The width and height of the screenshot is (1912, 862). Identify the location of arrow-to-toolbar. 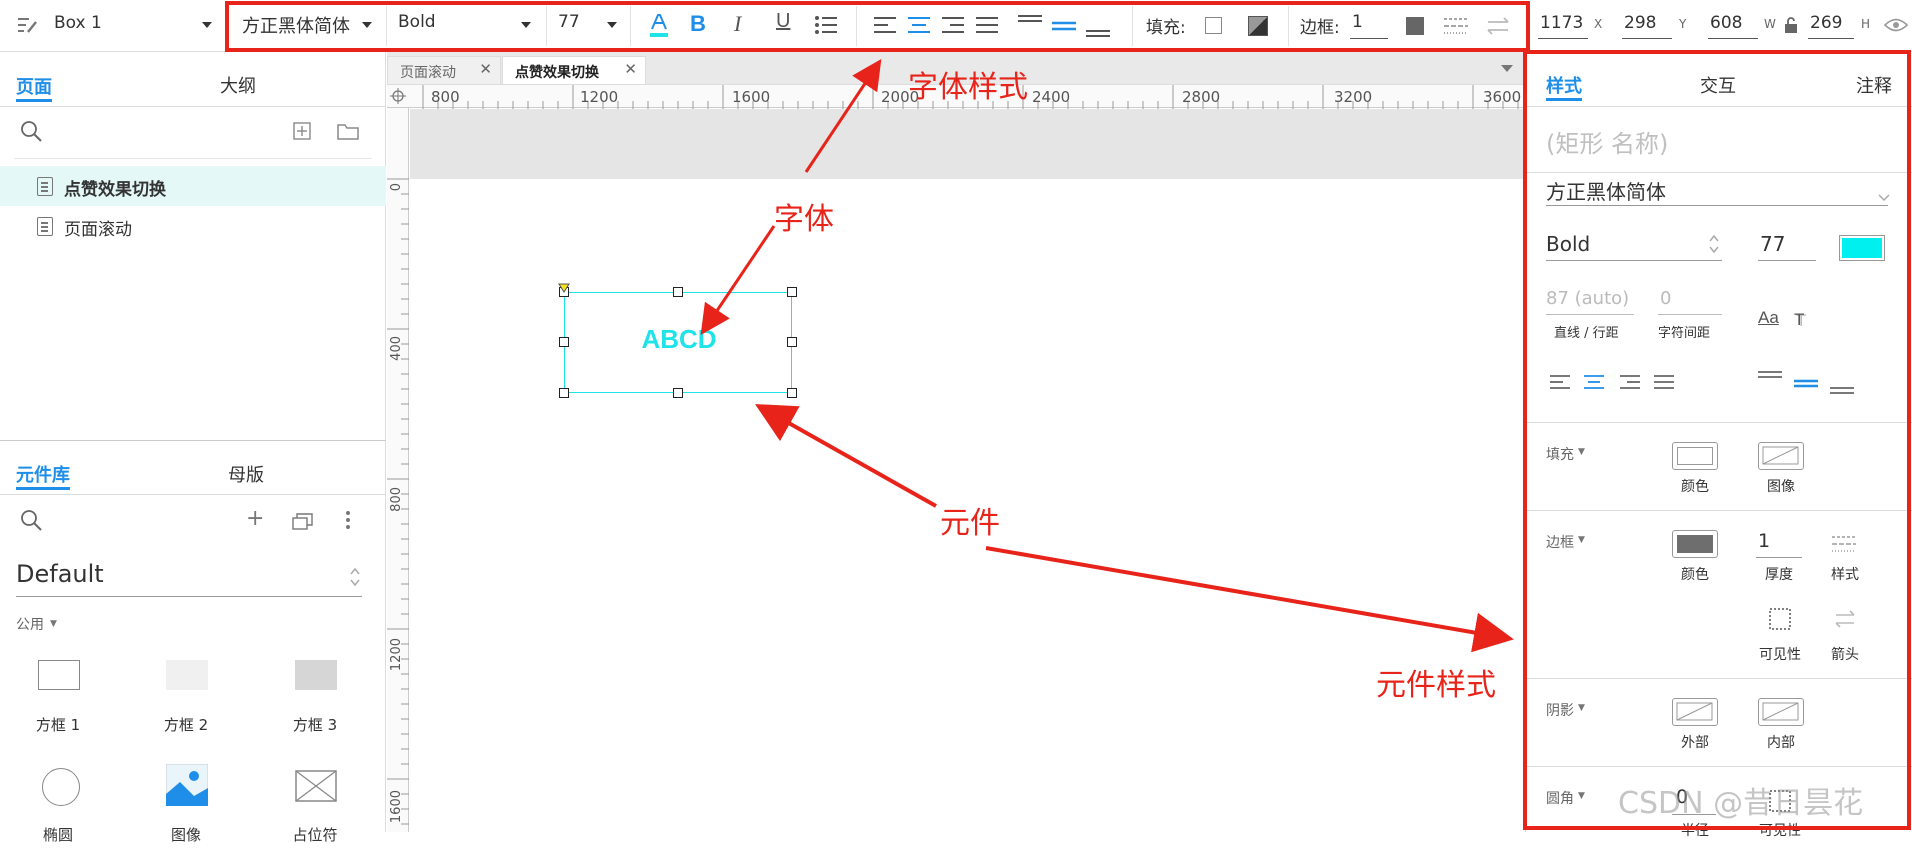
(843, 116).